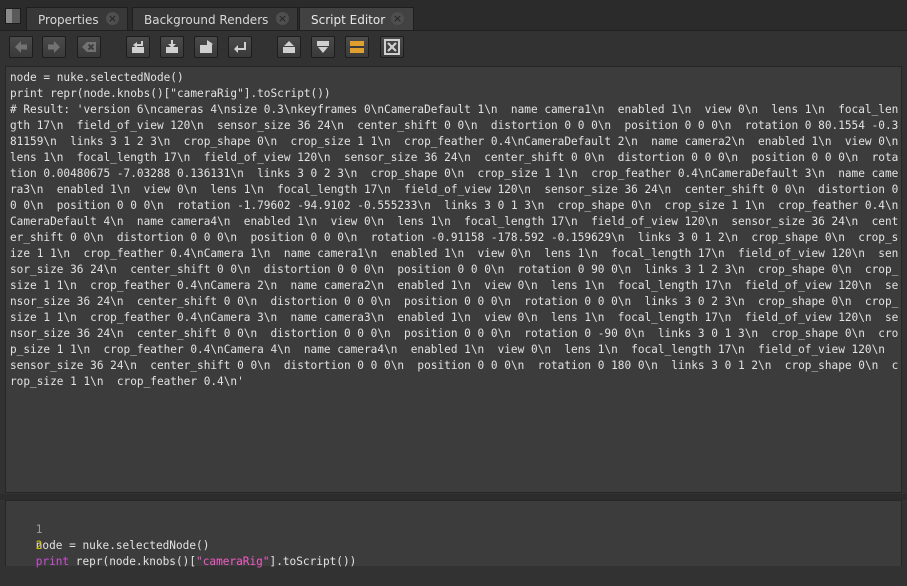 The width and height of the screenshot is (907, 586). What do you see at coordinates (52, 561) in the screenshot?
I see `code-keyword: print` at bounding box center [52, 561].